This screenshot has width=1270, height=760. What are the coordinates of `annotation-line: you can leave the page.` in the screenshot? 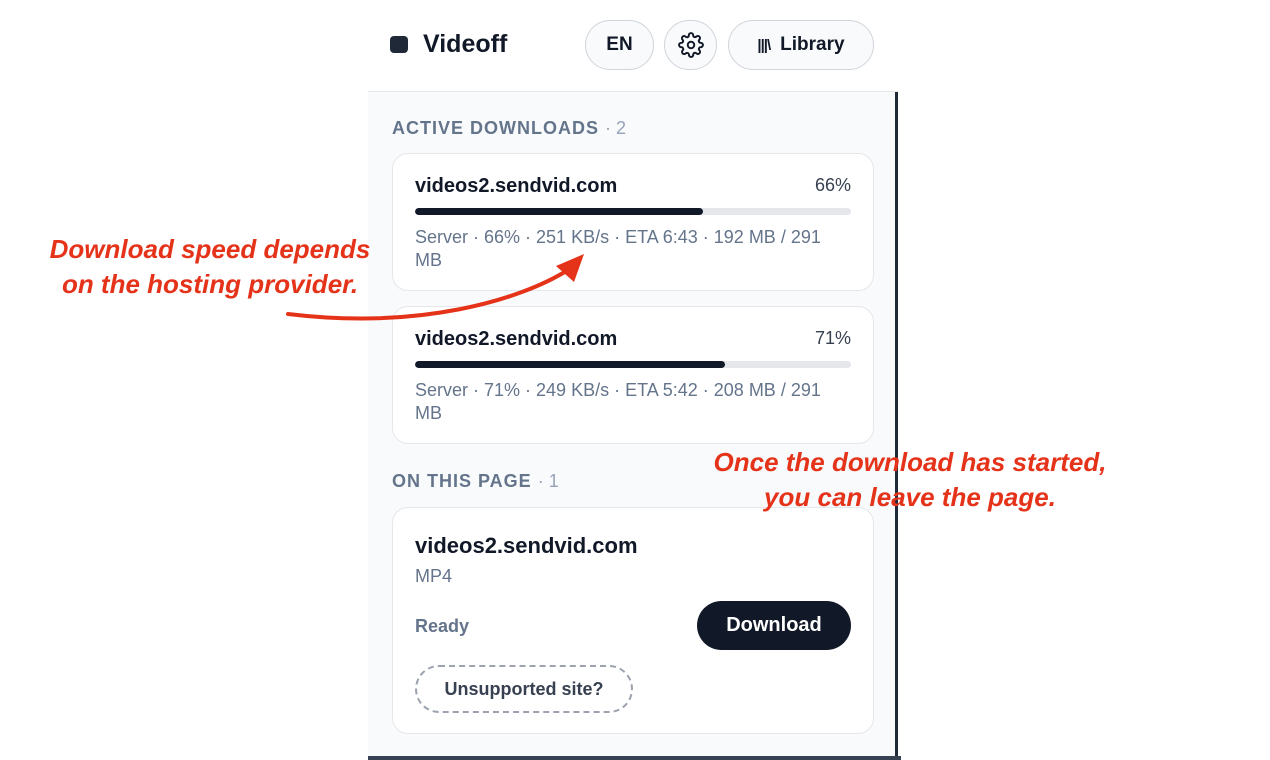 It's located at (910, 497).